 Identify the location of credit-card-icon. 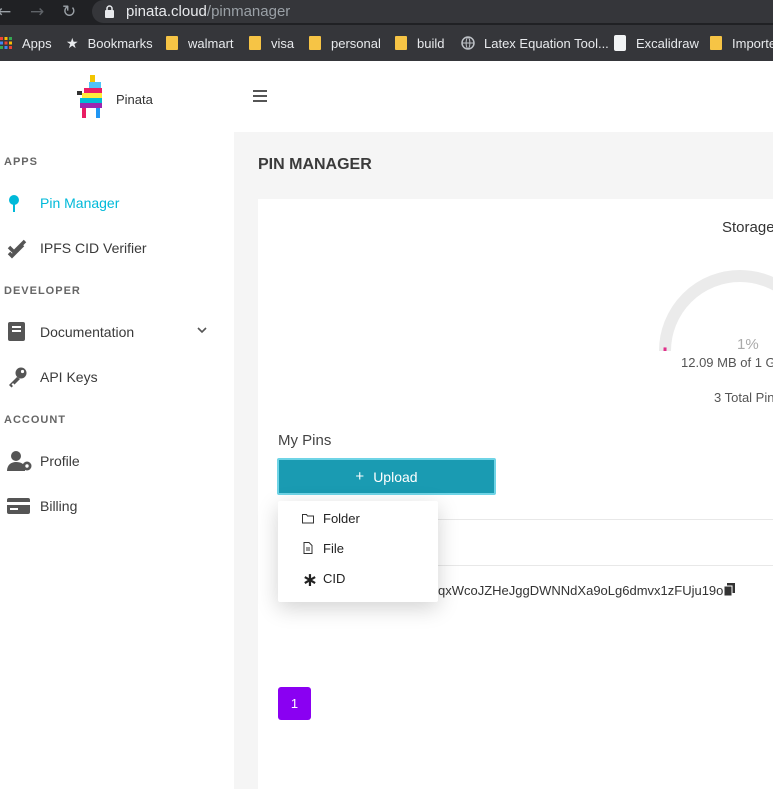
(18, 506).